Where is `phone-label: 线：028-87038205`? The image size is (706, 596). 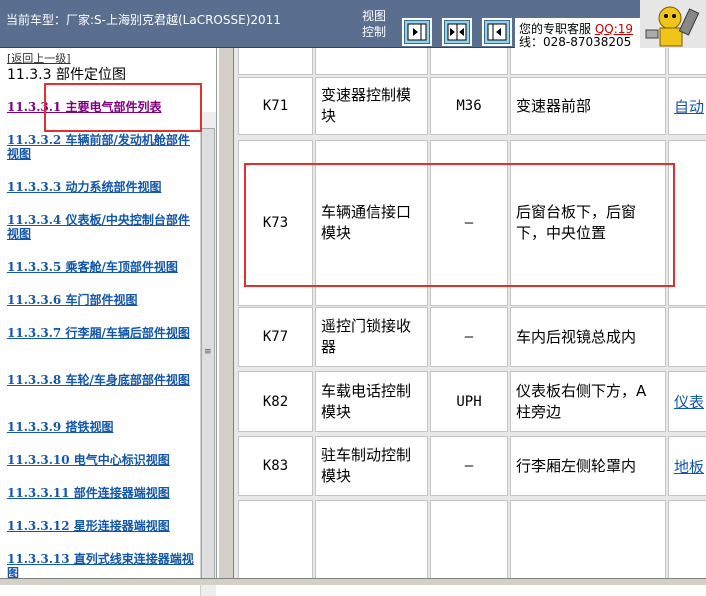 phone-label: 线：028-87038205 is located at coordinates (575, 42).